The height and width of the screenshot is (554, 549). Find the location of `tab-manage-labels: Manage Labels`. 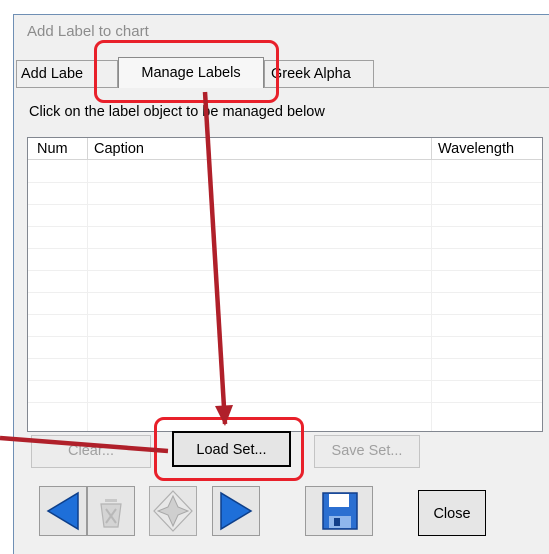

tab-manage-labels: Manage Labels is located at coordinates (191, 72).